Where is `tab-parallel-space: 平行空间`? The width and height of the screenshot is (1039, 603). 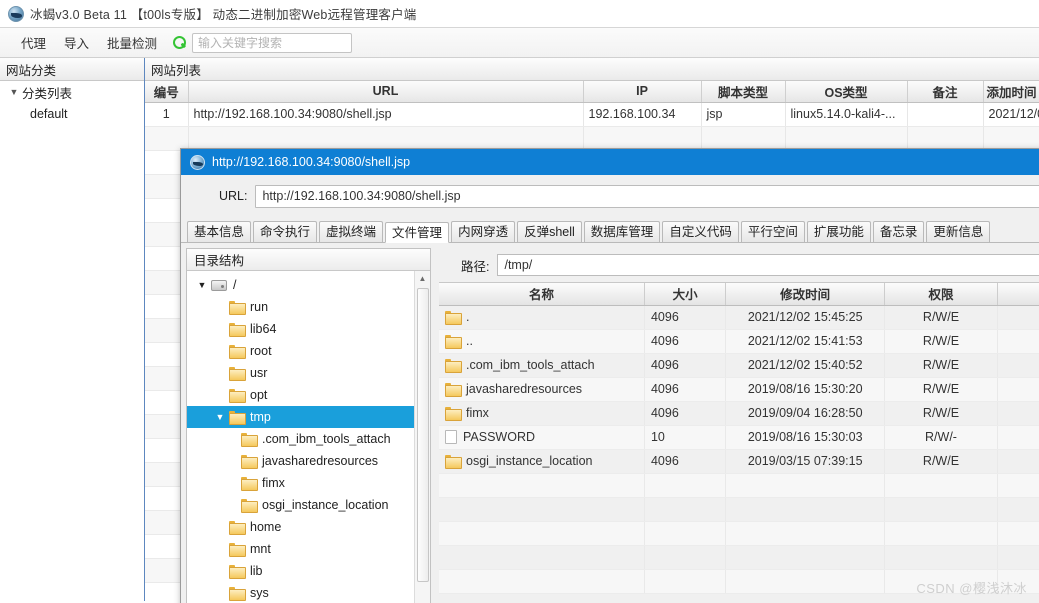
tab-parallel-space: 平行空间 is located at coordinates (772, 231).